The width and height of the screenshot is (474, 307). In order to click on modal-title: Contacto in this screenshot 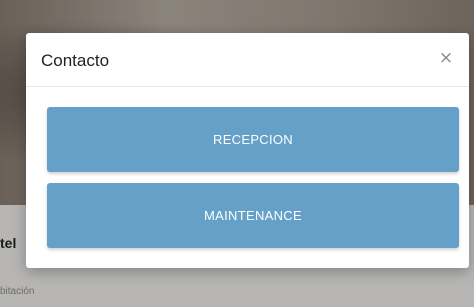, I will do `click(75, 60)`.